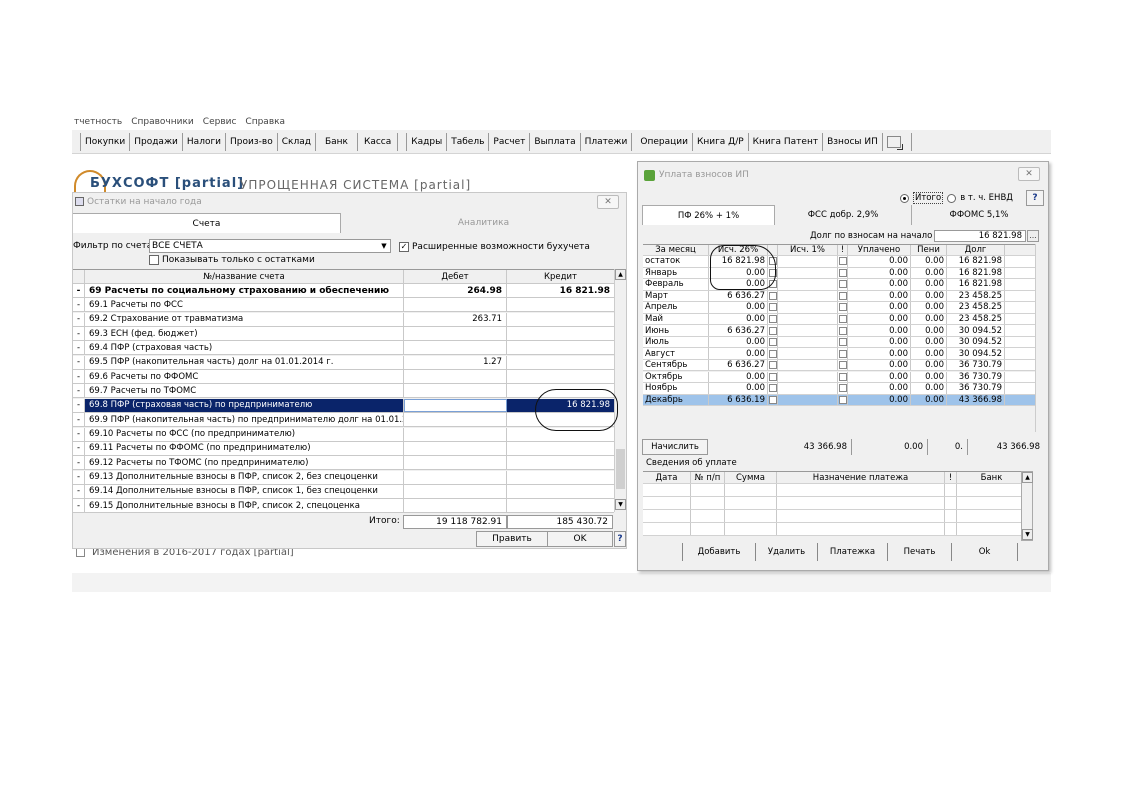 The image size is (1122, 793). I want to click on table-row: Август 0.00 0.00 0.00 30 094.52, so click(839, 354).